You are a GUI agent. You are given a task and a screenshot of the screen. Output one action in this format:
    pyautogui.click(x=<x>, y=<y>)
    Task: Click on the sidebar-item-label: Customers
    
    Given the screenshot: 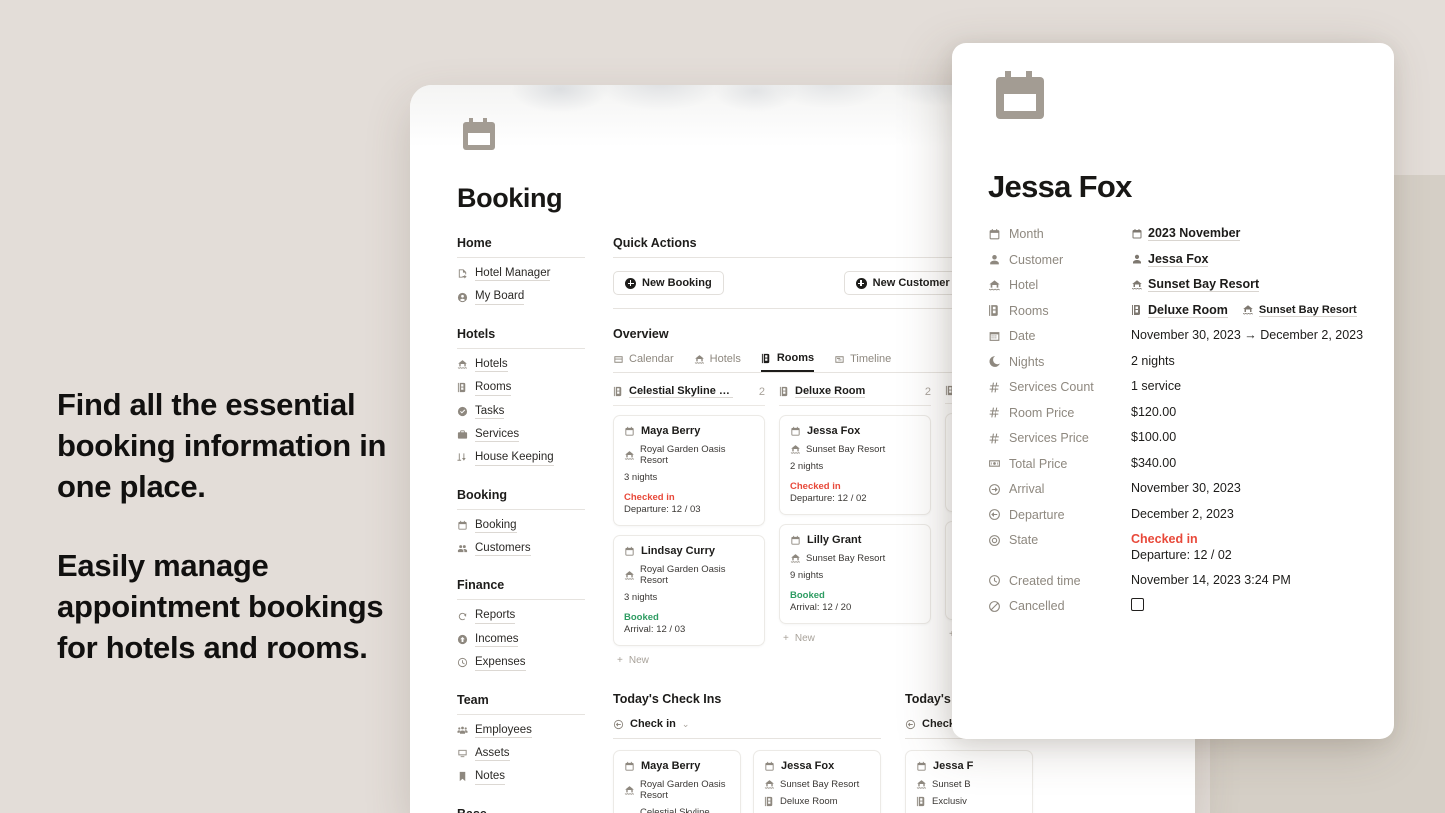 What is the action you would take?
    pyautogui.click(x=503, y=549)
    